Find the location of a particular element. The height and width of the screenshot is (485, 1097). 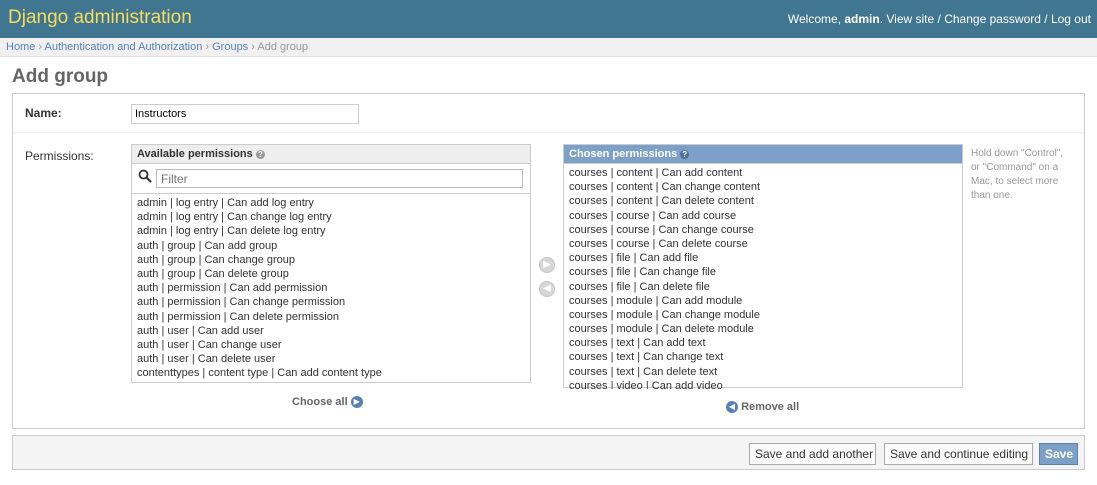

available-permissions-header: Available permissions? is located at coordinates (331, 154).